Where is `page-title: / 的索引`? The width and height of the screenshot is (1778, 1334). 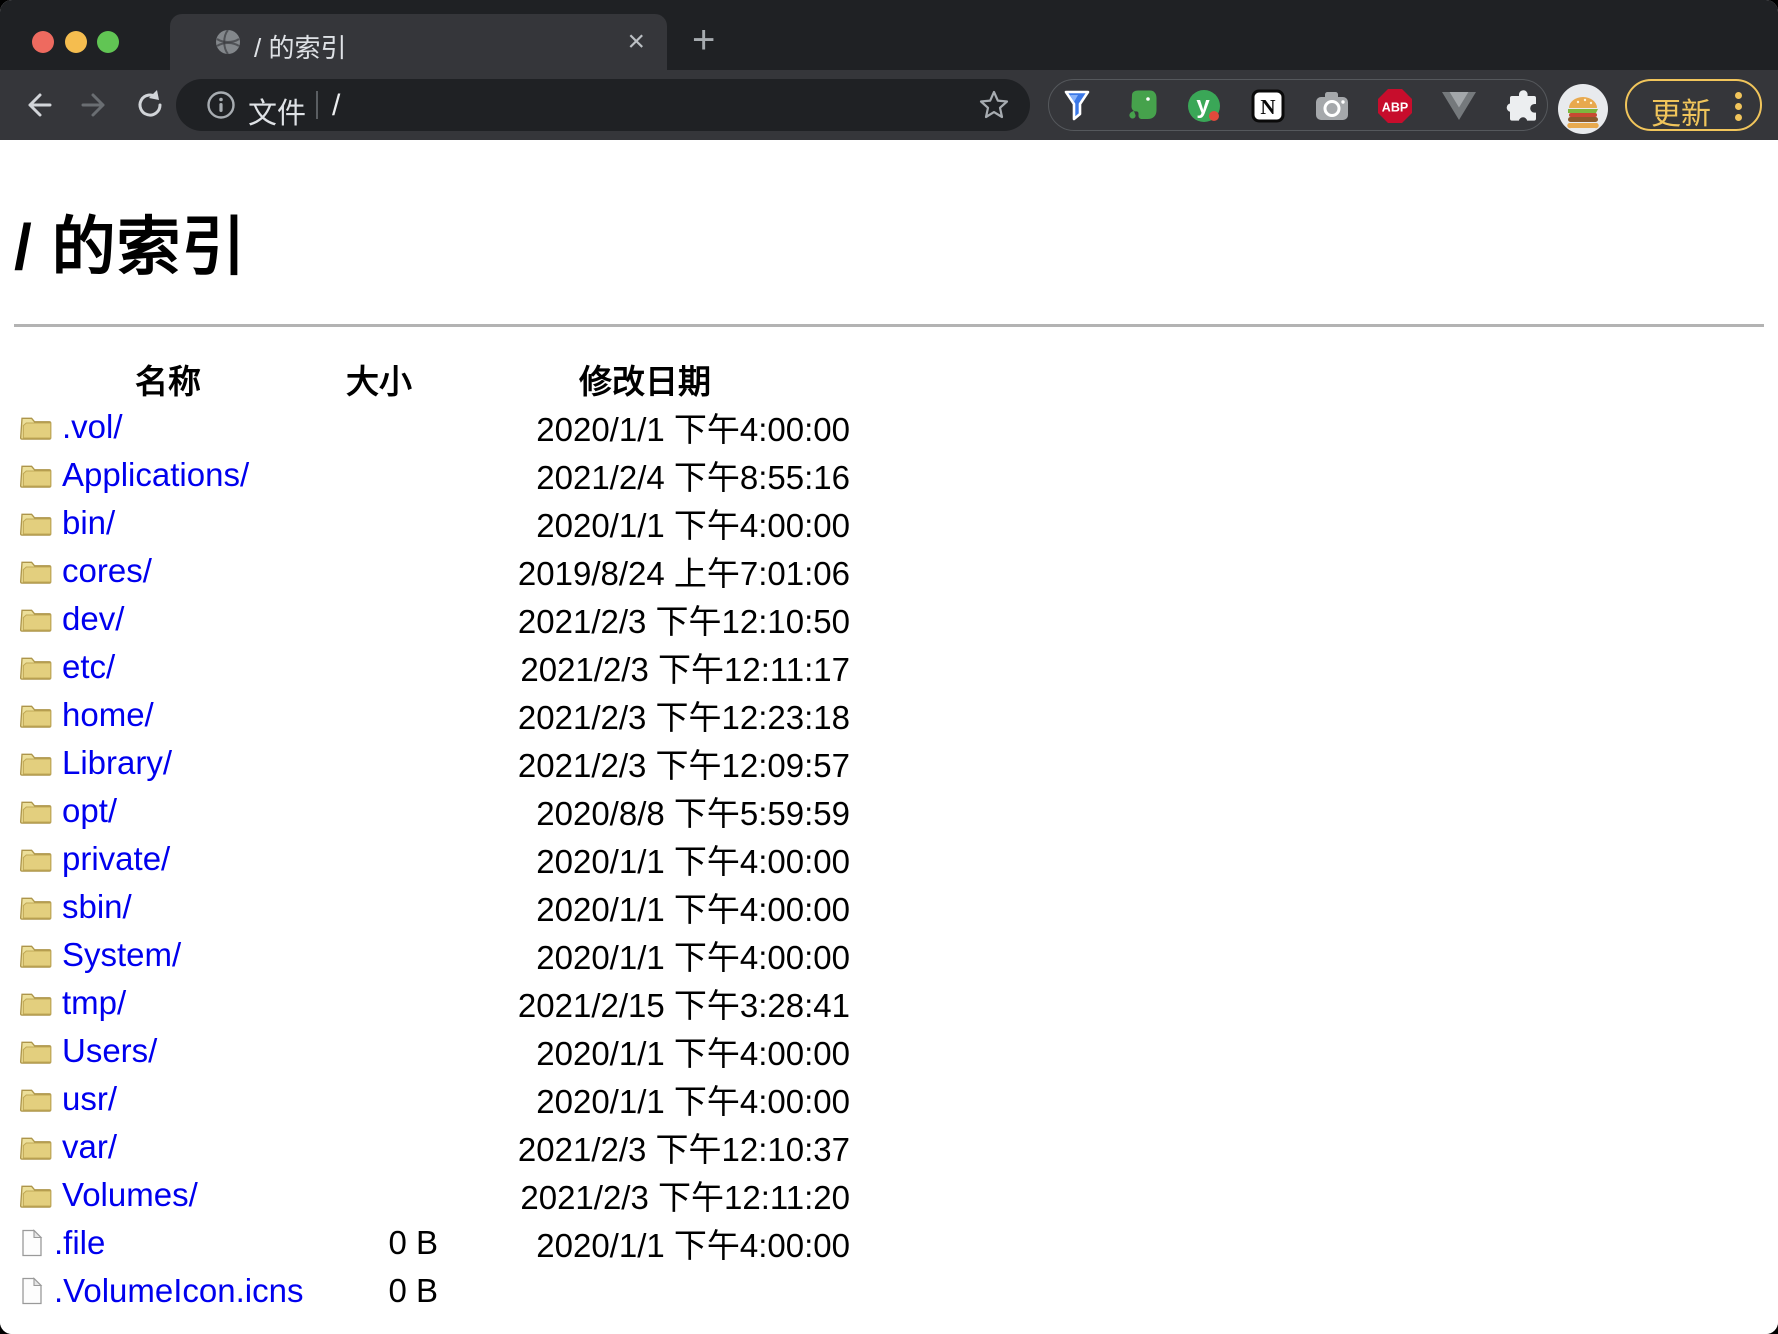
page-title: / 的索引 is located at coordinates (130, 247).